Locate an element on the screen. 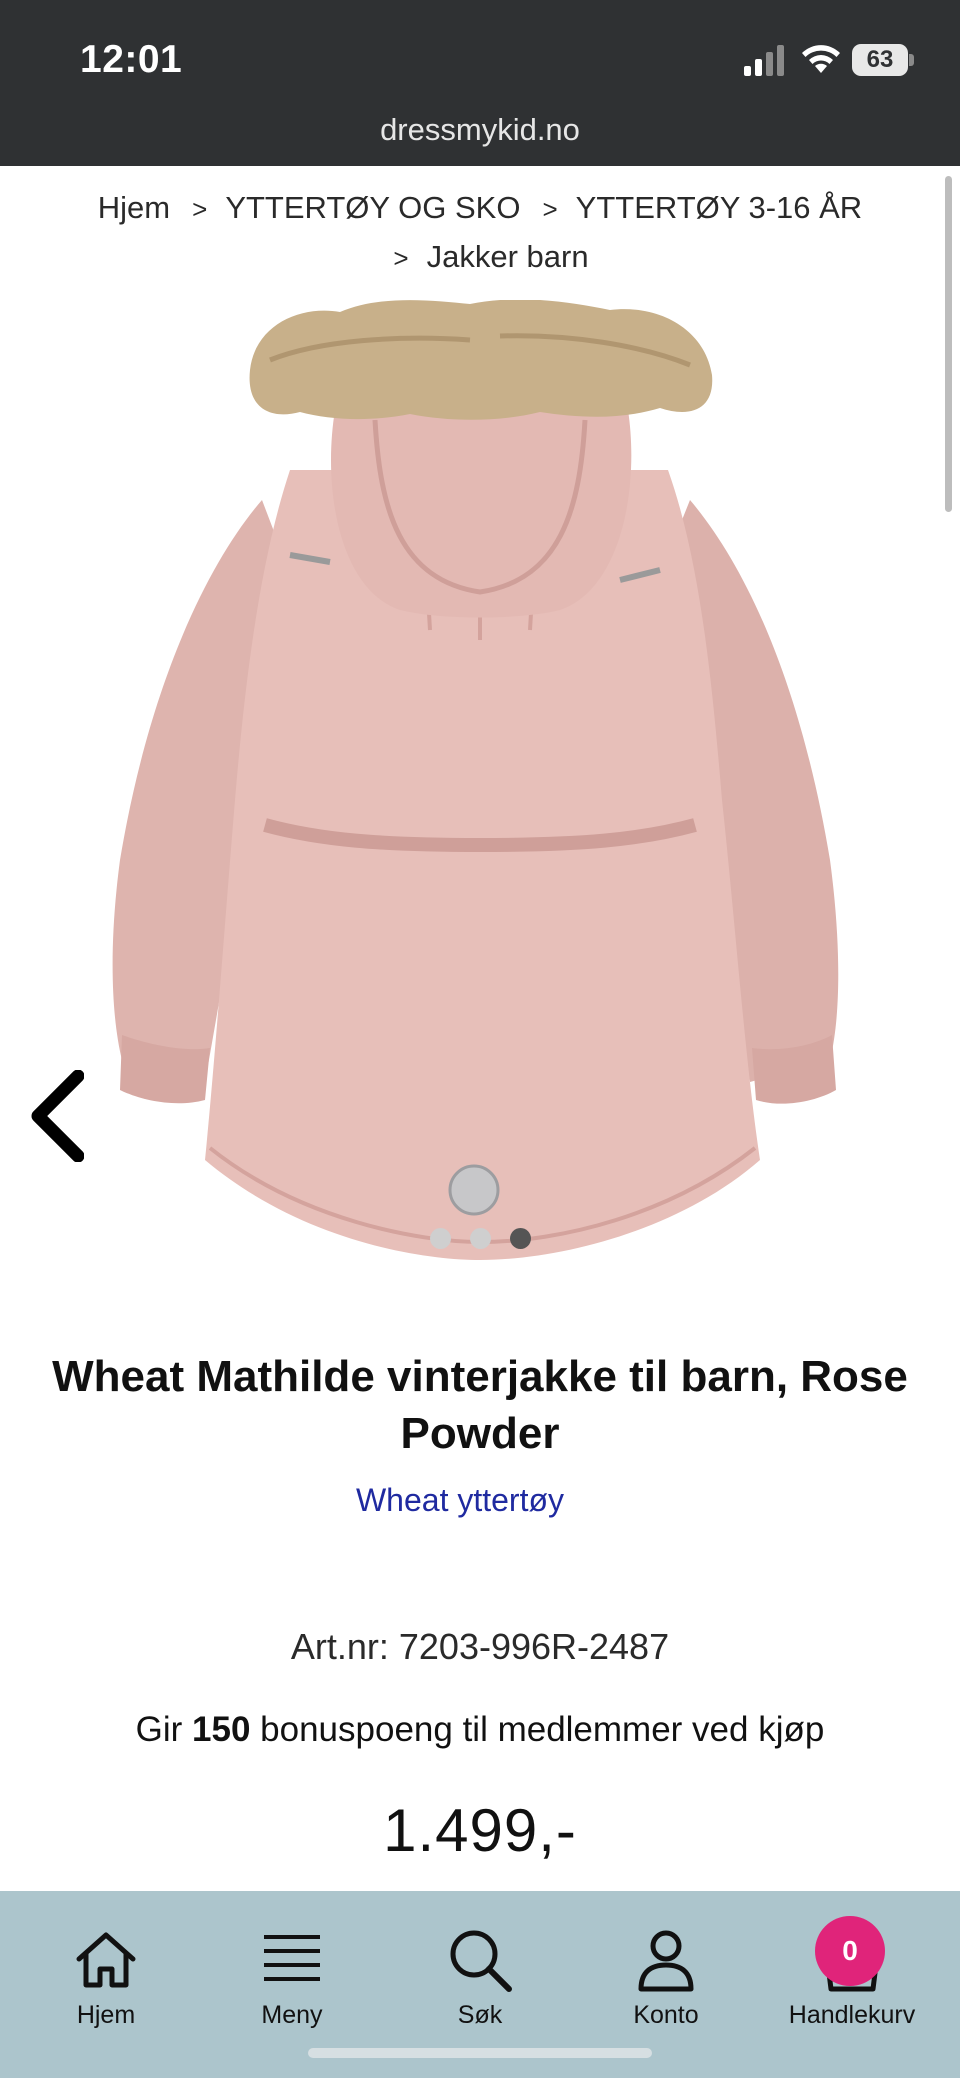  nav-label-menu: Meny is located at coordinates (292, 2015).